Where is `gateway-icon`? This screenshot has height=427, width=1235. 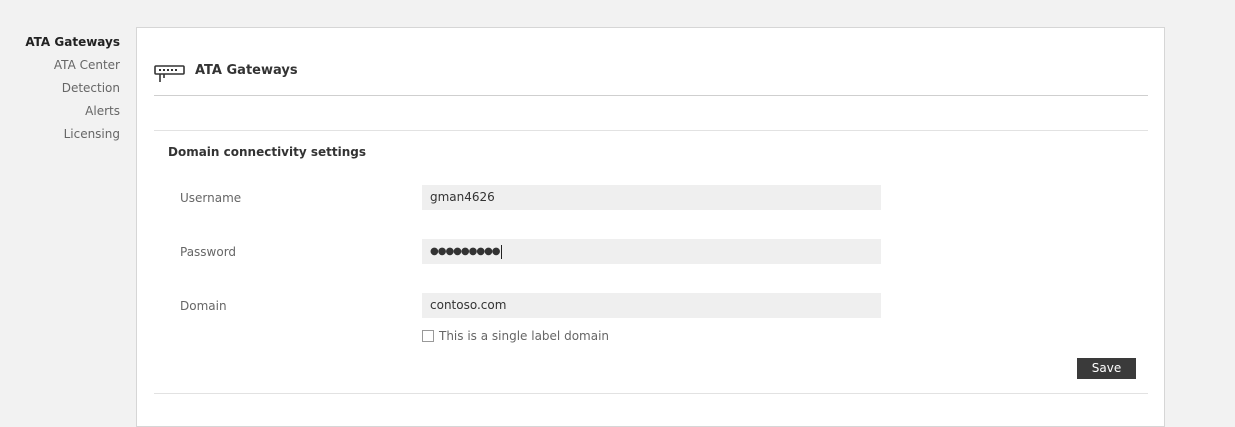 gateway-icon is located at coordinates (169, 73).